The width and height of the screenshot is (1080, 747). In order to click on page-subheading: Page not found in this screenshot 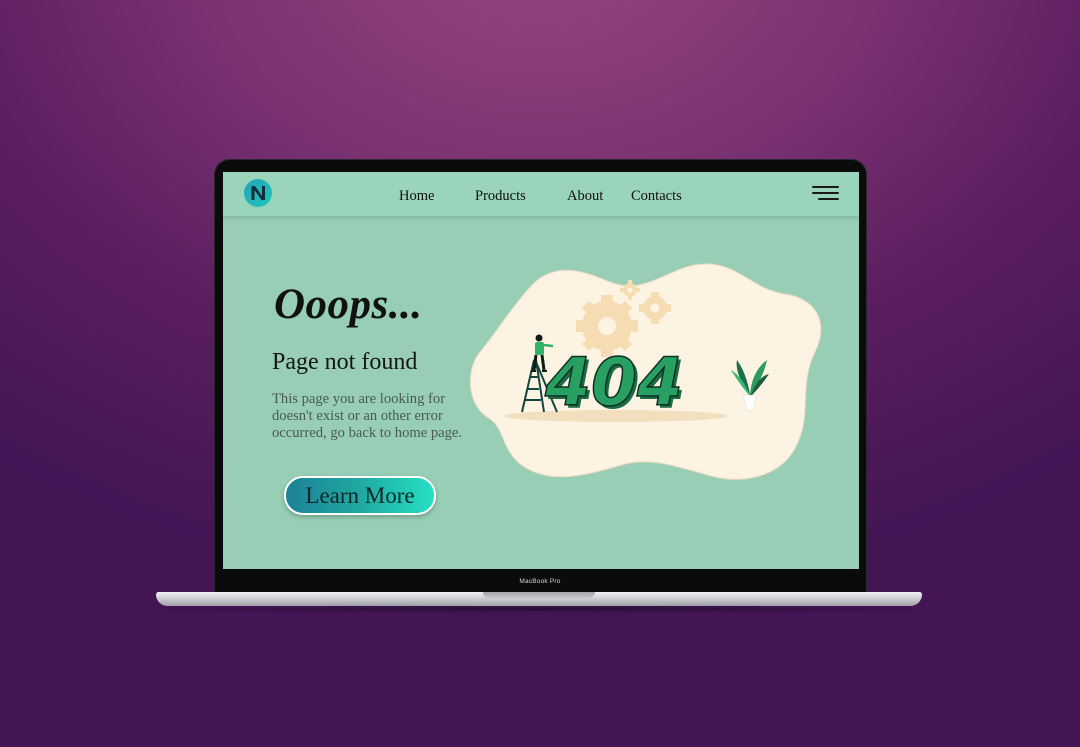, I will do `click(345, 362)`.